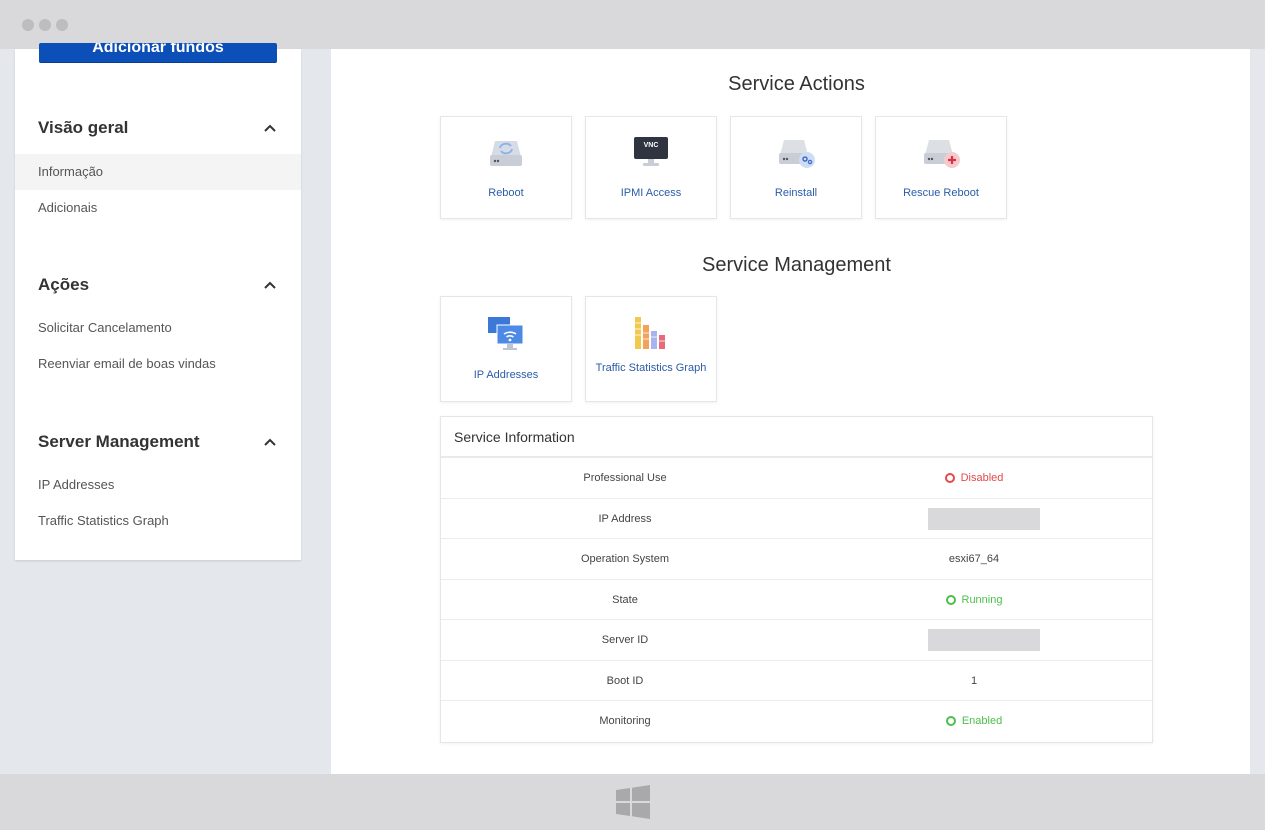 The width and height of the screenshot is (1265, 830). Describe the element at coordinates (158, 364) in the screenshot. I see `sidebar-item-reenviar-email: Reenviar email de boas vindas` at that location.